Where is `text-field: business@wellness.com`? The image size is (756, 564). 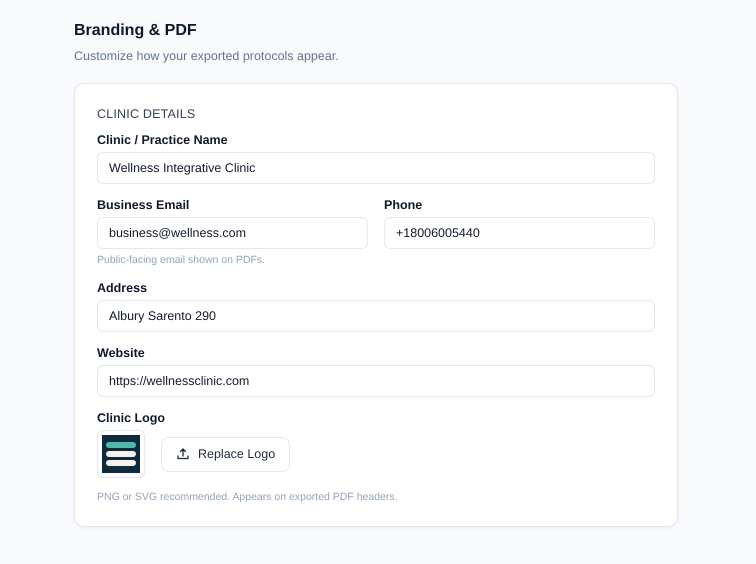
text-field: business@wellness.com is located at coordinates (232, 233).